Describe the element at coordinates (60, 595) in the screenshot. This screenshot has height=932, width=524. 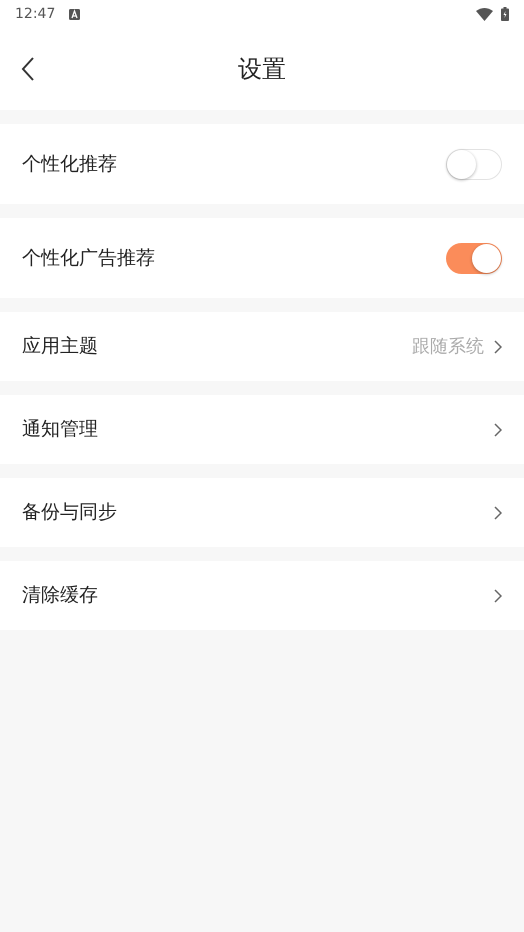
I see `row-label: 清除缓存` at that location.